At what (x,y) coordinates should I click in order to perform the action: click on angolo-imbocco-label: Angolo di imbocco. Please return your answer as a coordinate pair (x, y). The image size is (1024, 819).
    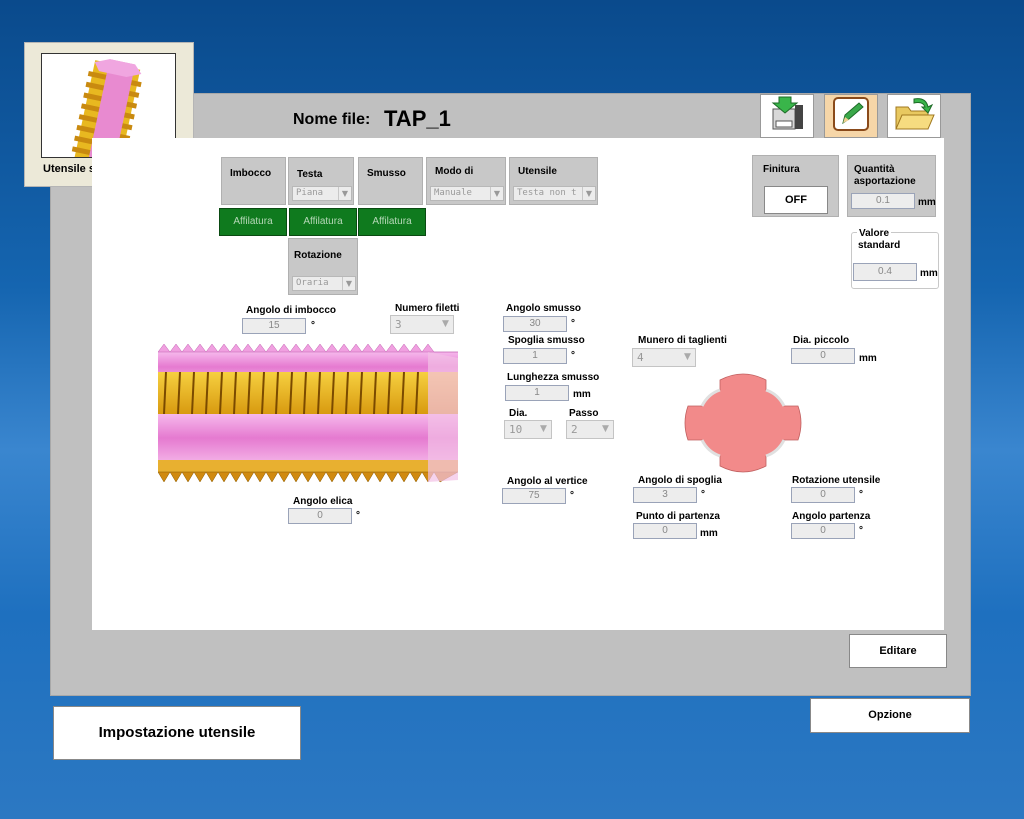
    Looking at the image, I should click on (291, 310).